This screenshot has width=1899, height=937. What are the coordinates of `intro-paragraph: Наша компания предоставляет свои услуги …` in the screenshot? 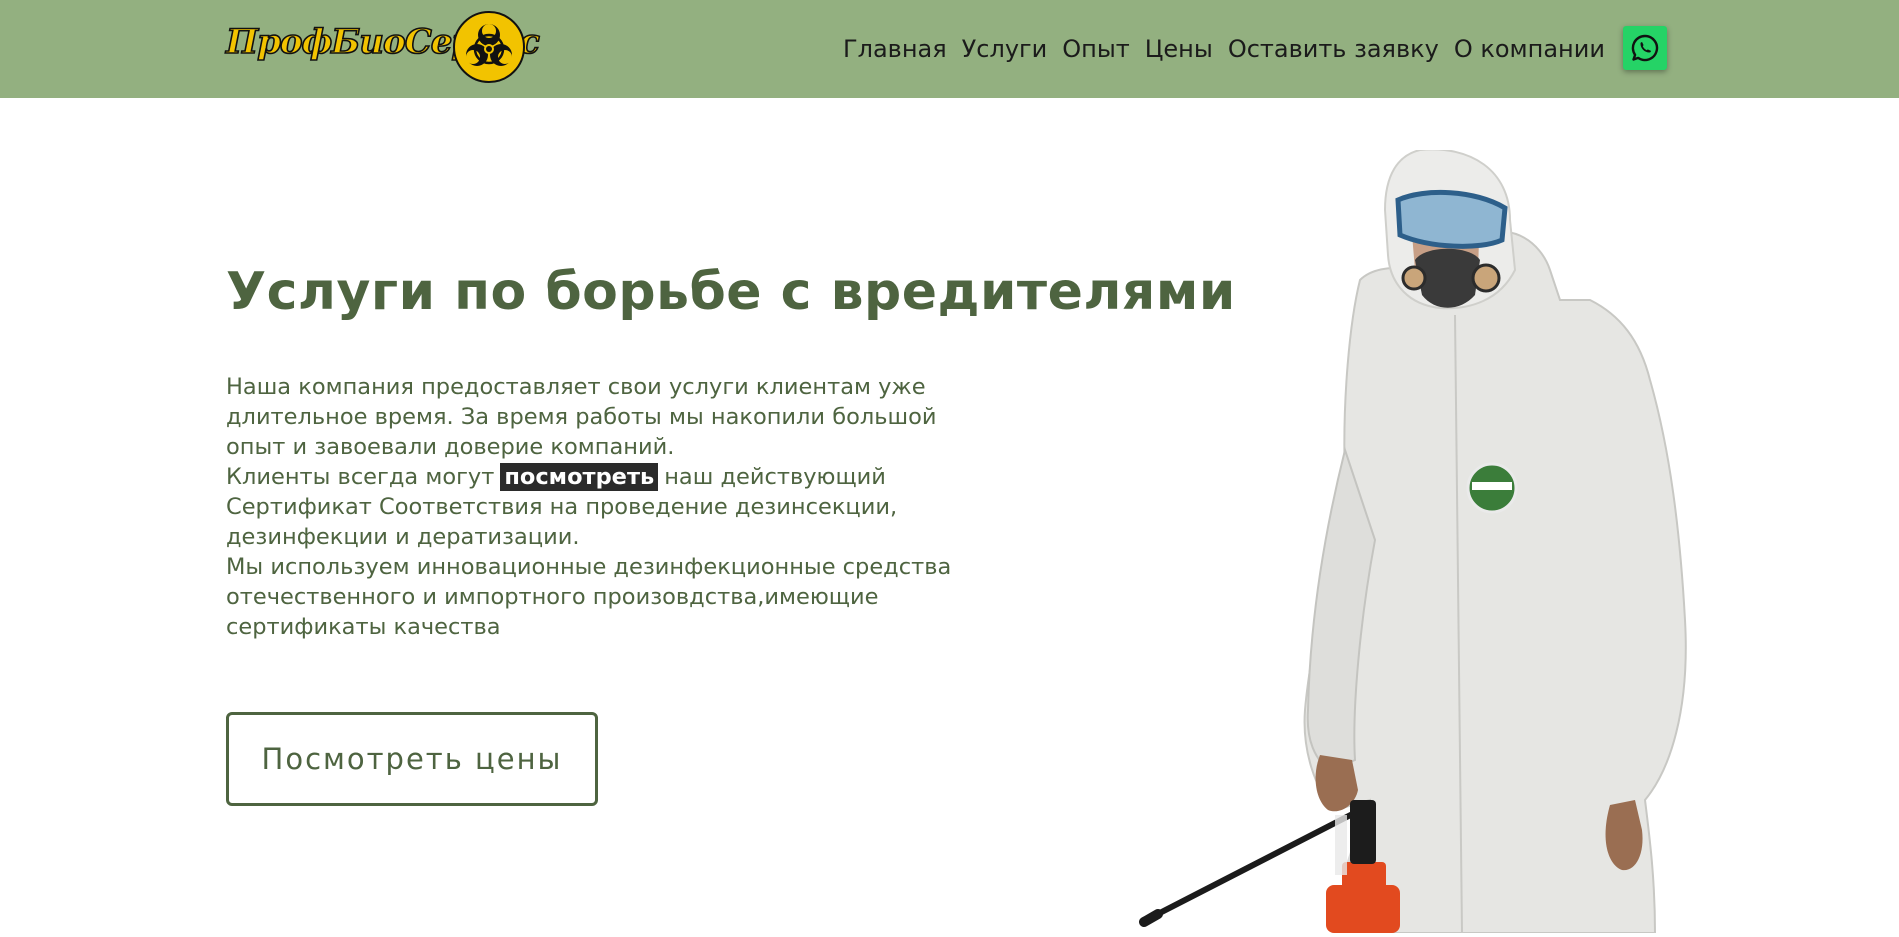 It's located at (581, 417).